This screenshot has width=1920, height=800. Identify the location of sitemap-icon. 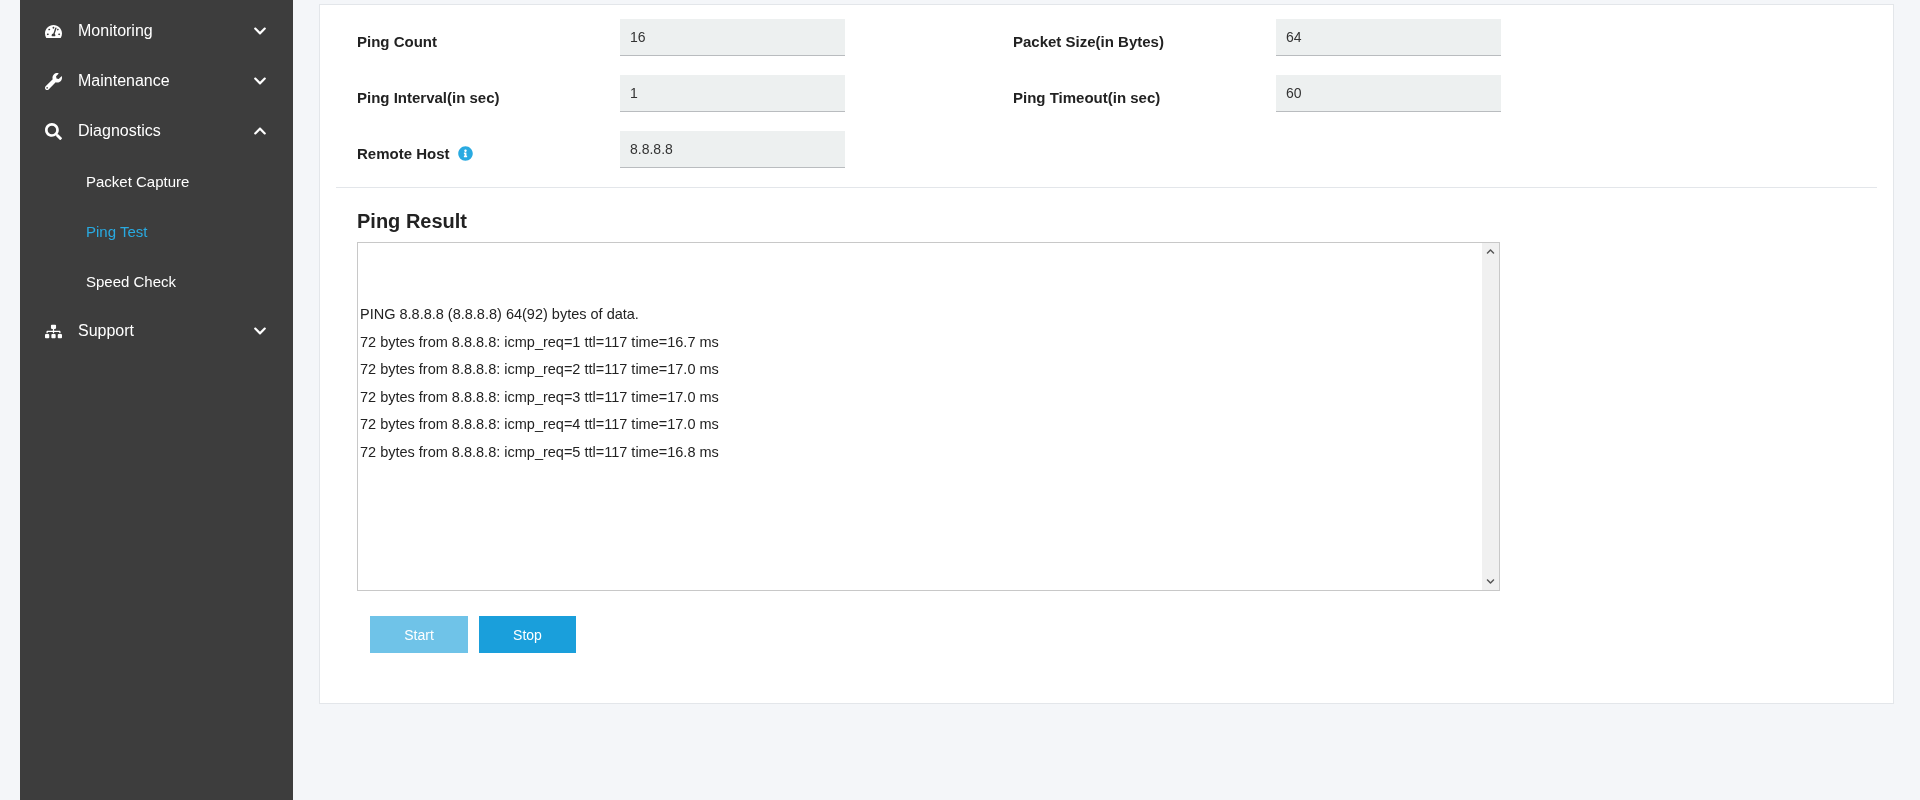
(53, 331).